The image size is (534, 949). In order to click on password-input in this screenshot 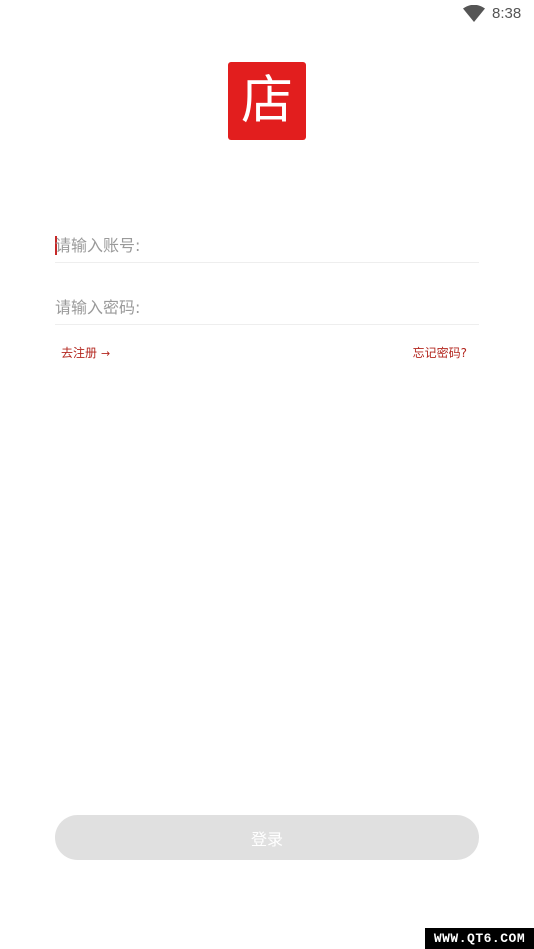, I will do `click(267, 307)`.